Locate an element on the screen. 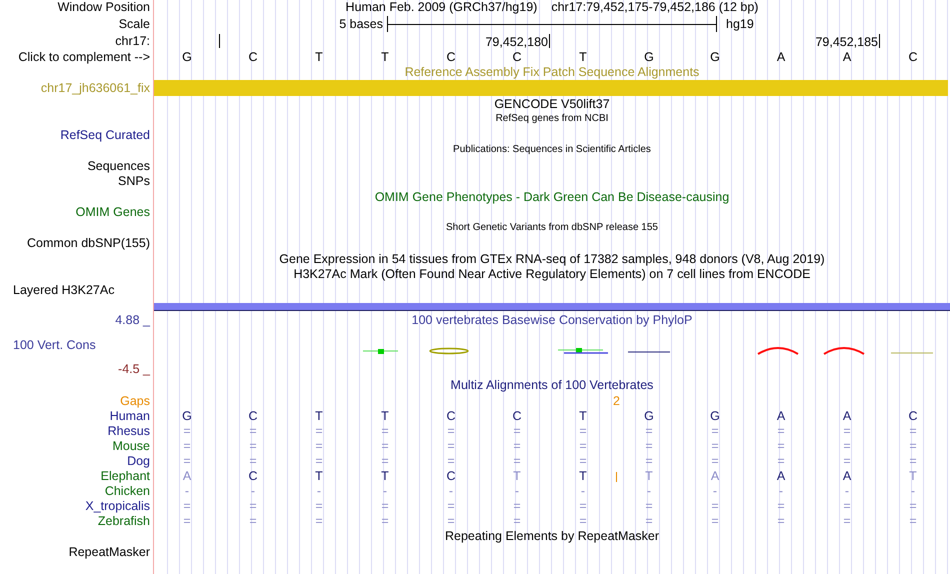  species-name: Zebrafish is located at coordinates (124, 521).